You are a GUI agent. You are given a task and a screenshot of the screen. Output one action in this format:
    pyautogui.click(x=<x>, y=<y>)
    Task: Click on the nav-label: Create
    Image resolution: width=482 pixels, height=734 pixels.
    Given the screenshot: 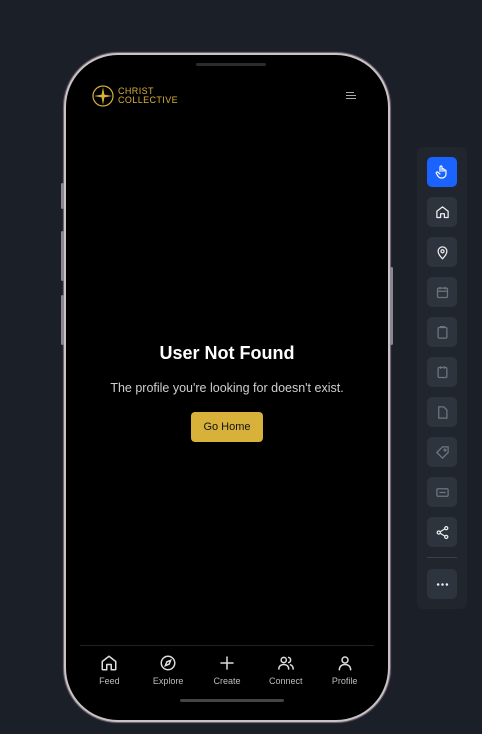 What is the action you would take?
    pyautogui.click(x=227, y=681)
    